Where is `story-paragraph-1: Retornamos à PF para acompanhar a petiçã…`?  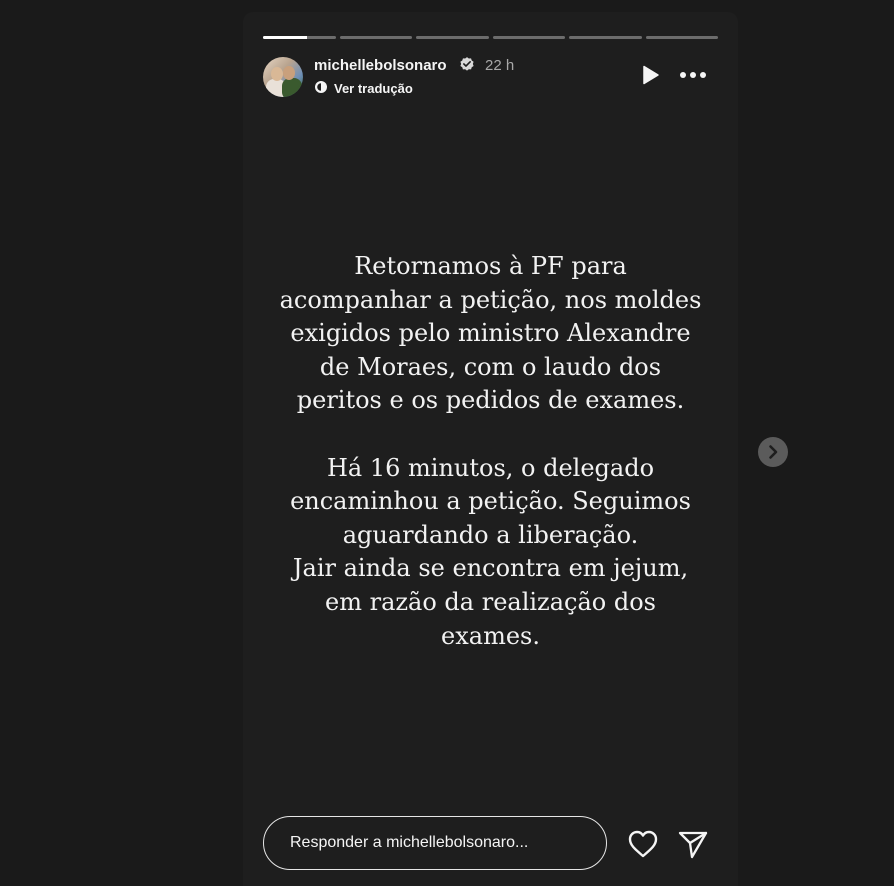 story-paragraph-1: Retornamos à PF para acompanhar a petiçã… is located at coordinates (490, 333).